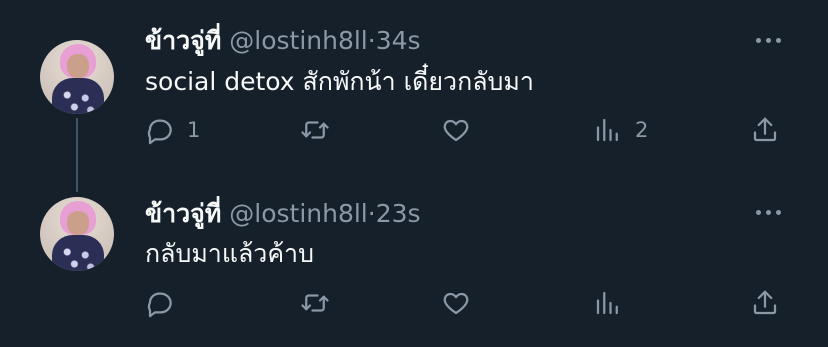 The height and width of the screenshot is (347, 828). I want to click on views-count: 2, so click(642, 130).